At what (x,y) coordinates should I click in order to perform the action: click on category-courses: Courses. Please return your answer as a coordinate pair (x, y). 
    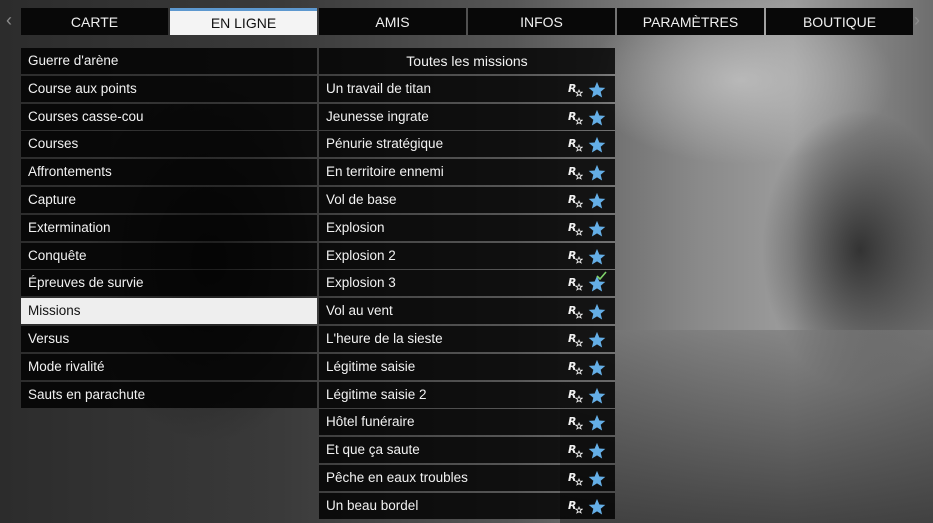
    Looking at the image, I should click on (169, 144).